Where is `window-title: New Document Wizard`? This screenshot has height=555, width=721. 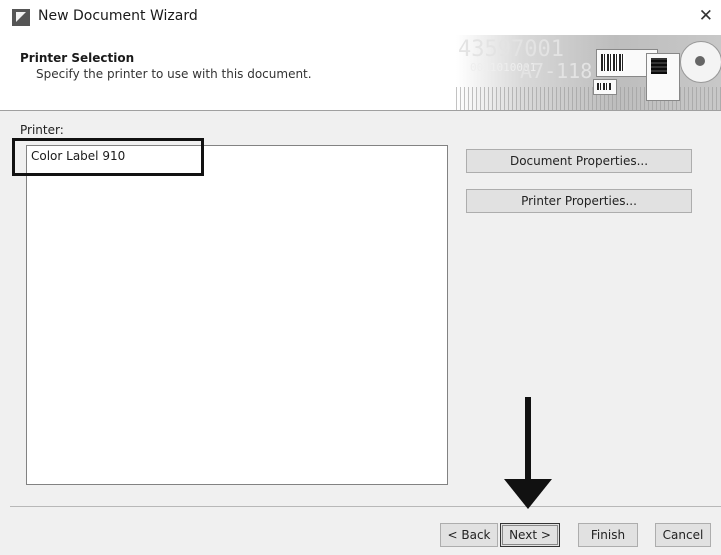
window-title: New Document Wizard is located at coordinates (118, 16).